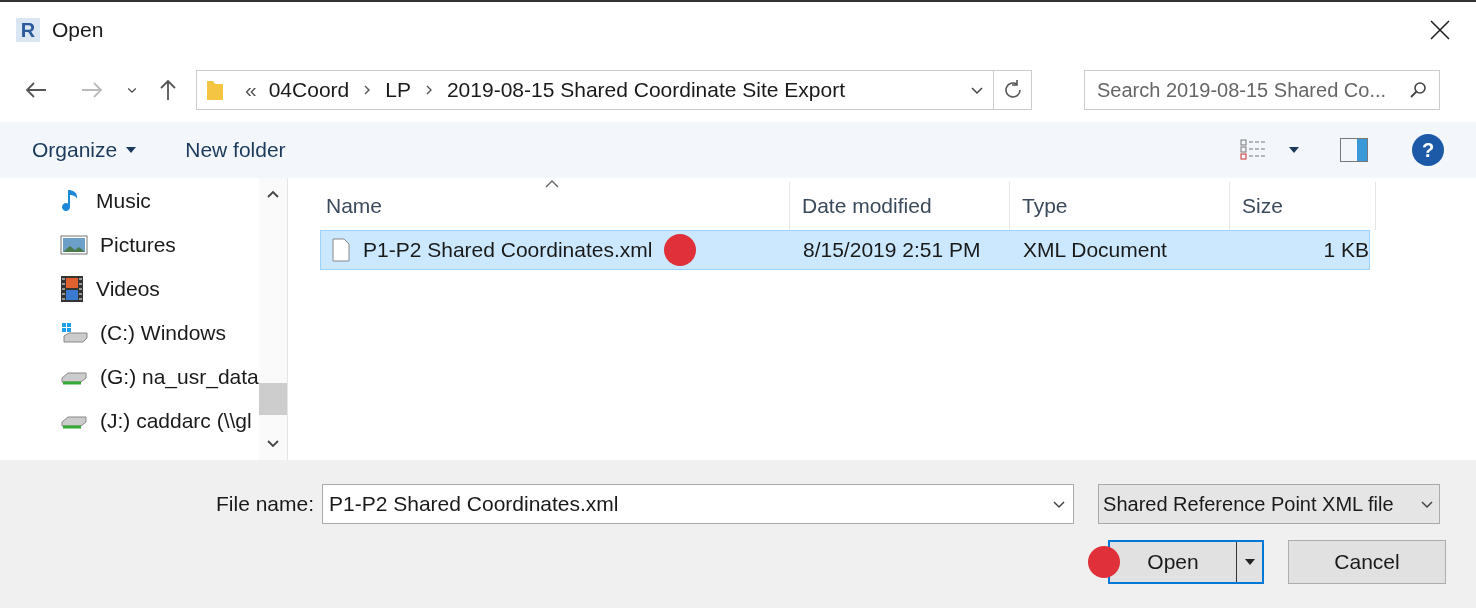  I want to click on table-cell-text: XML Document, so click(1095, 250).